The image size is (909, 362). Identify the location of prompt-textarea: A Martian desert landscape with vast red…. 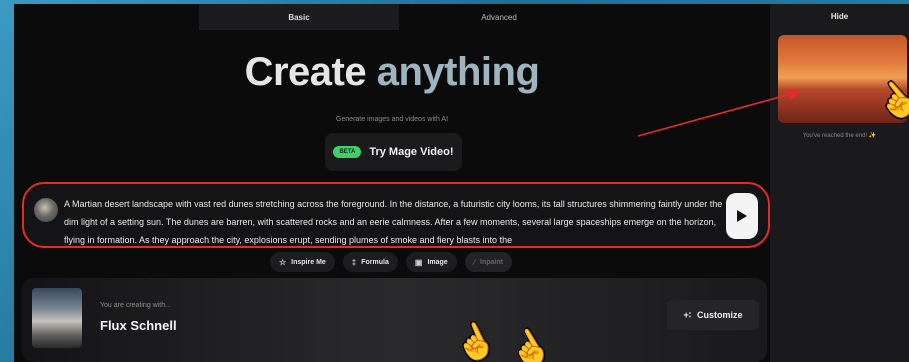
(394, 220).